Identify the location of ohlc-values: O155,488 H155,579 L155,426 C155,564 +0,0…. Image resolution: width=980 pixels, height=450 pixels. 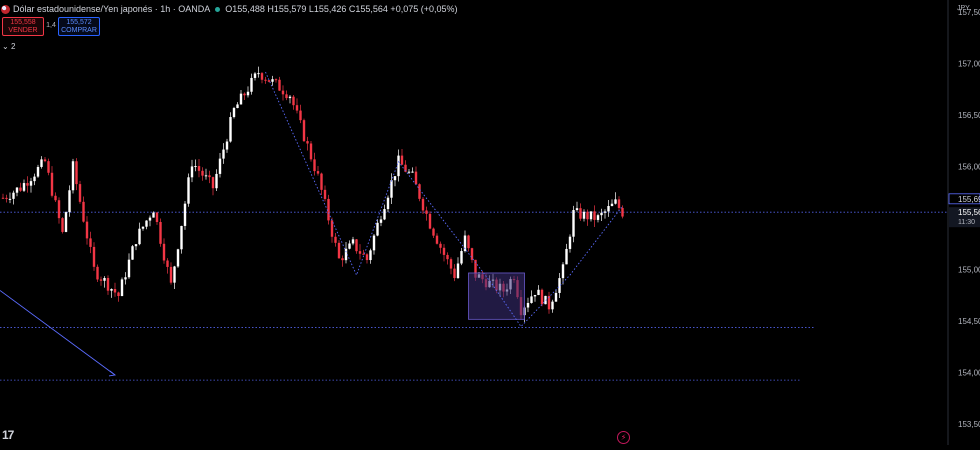
(341, 9).